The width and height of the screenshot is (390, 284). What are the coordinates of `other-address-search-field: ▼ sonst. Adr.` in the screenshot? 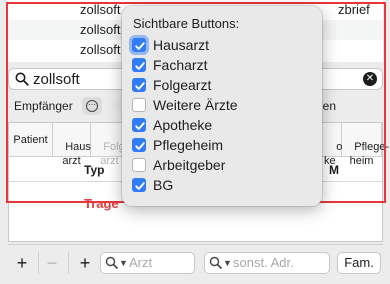 It's located at (267, 263).